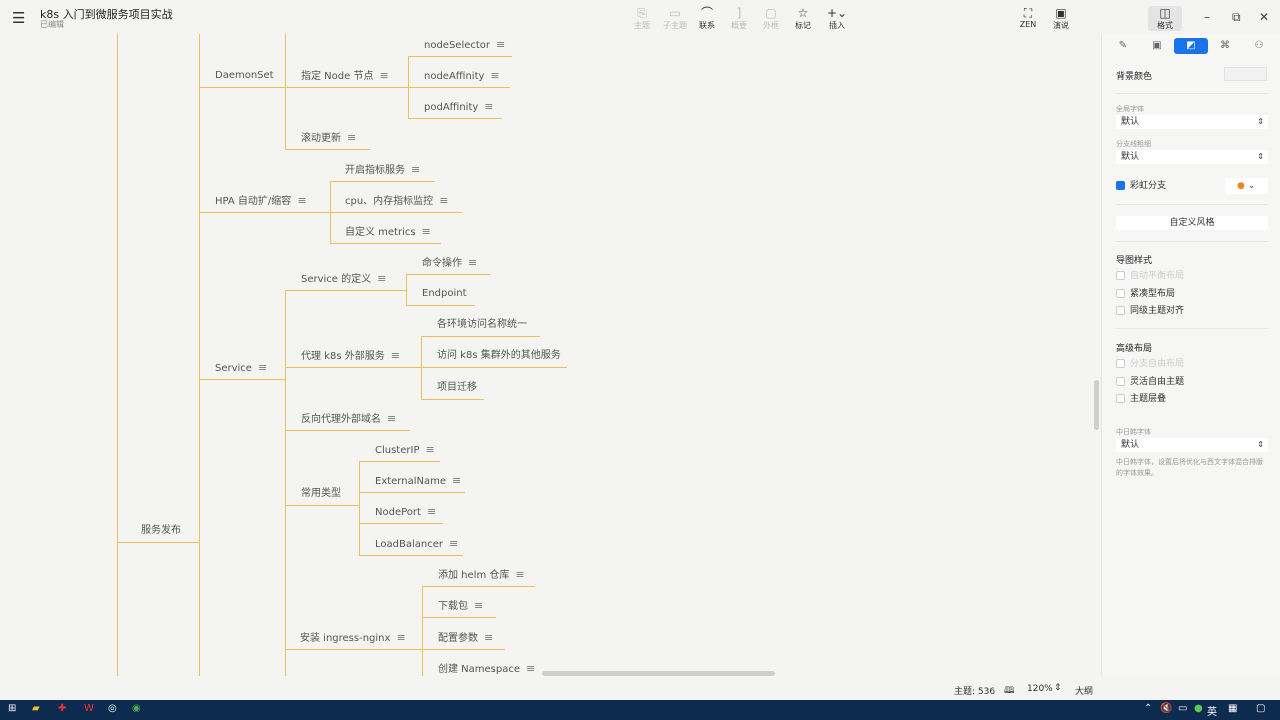  What do you see at coordinates (1096, 405) in the screenshot?
I see `vertical-scrollbar` at bounding box center [1096, 405].